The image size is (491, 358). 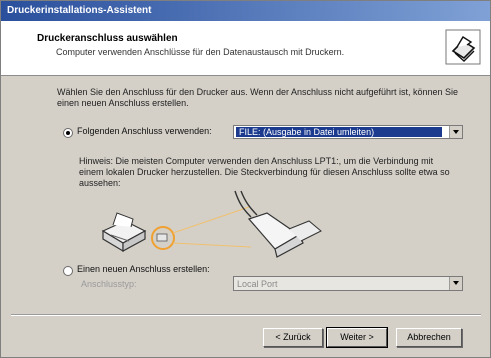 What do you see at coordinates (357, 337) in the screenshot?
I see `next-button: Weiter >` at bounding box center [357, 337].